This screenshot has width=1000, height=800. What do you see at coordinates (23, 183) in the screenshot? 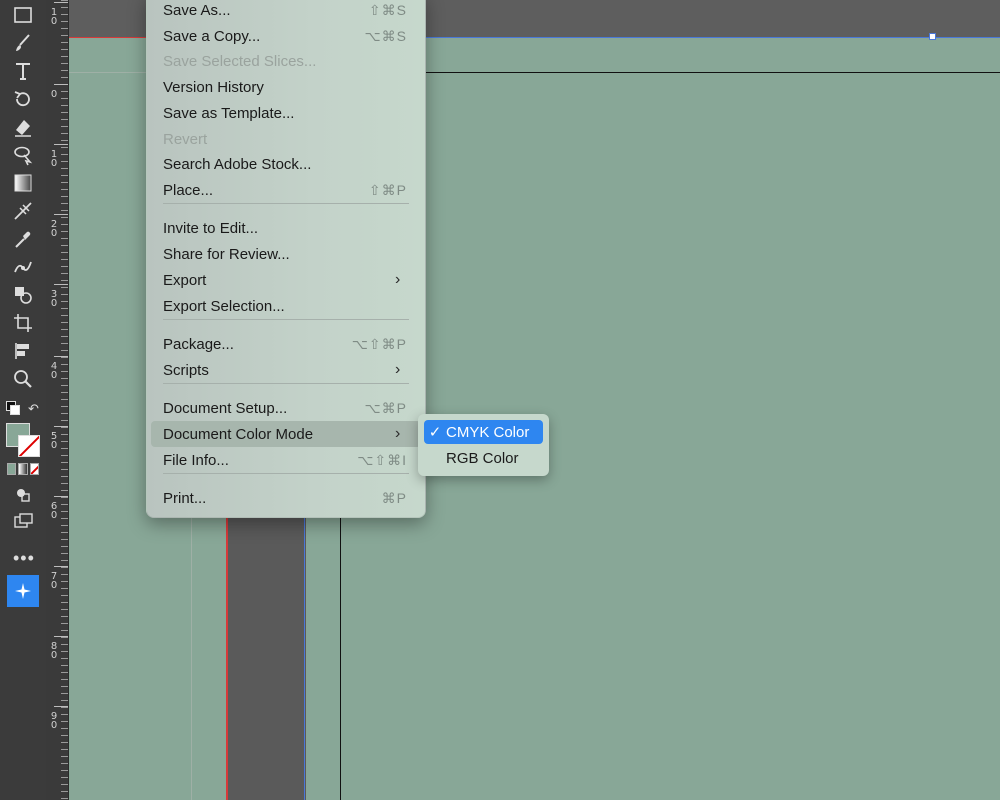
I see `gradient-tool-icon` at bounding box center [23, 183].